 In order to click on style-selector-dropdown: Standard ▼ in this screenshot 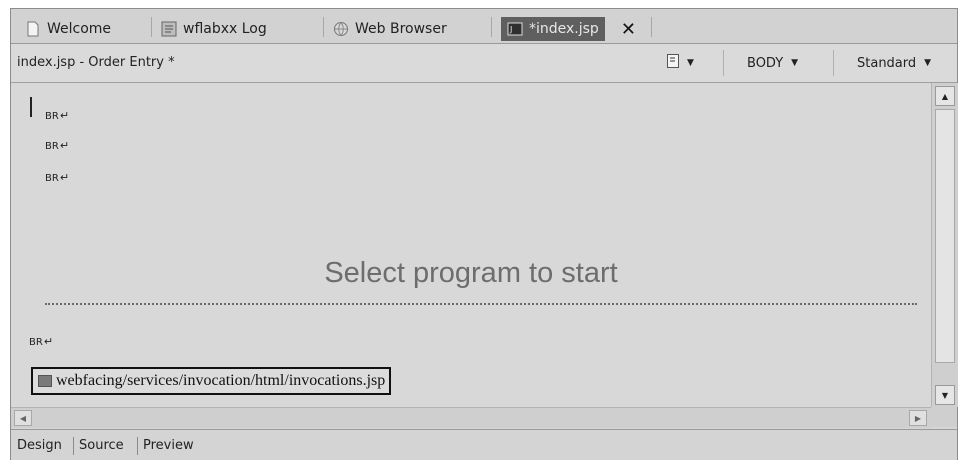, I will do `click(894, 63)`.